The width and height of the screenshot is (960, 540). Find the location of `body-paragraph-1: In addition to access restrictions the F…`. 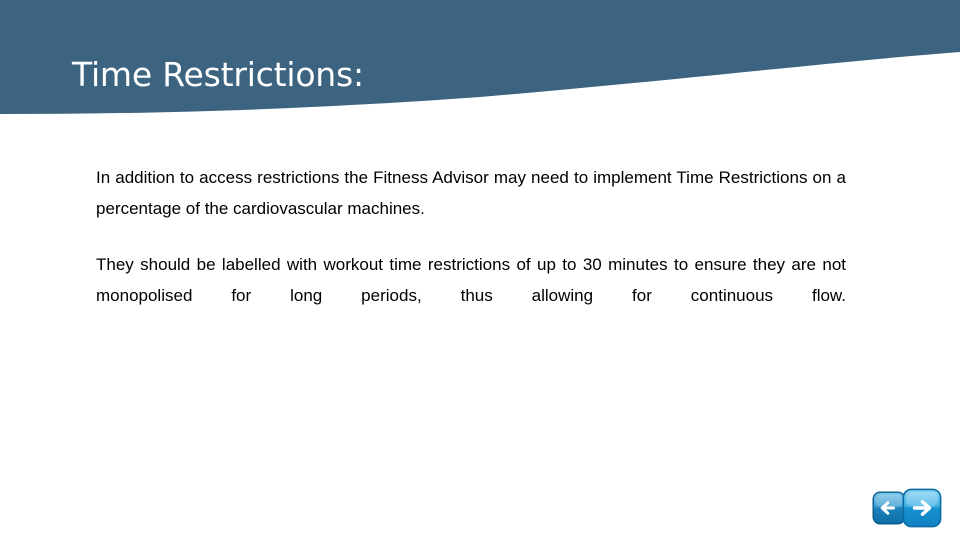

body-paragraph-1: In addition to access restrictions the F… is located at coordinates (471, 193).